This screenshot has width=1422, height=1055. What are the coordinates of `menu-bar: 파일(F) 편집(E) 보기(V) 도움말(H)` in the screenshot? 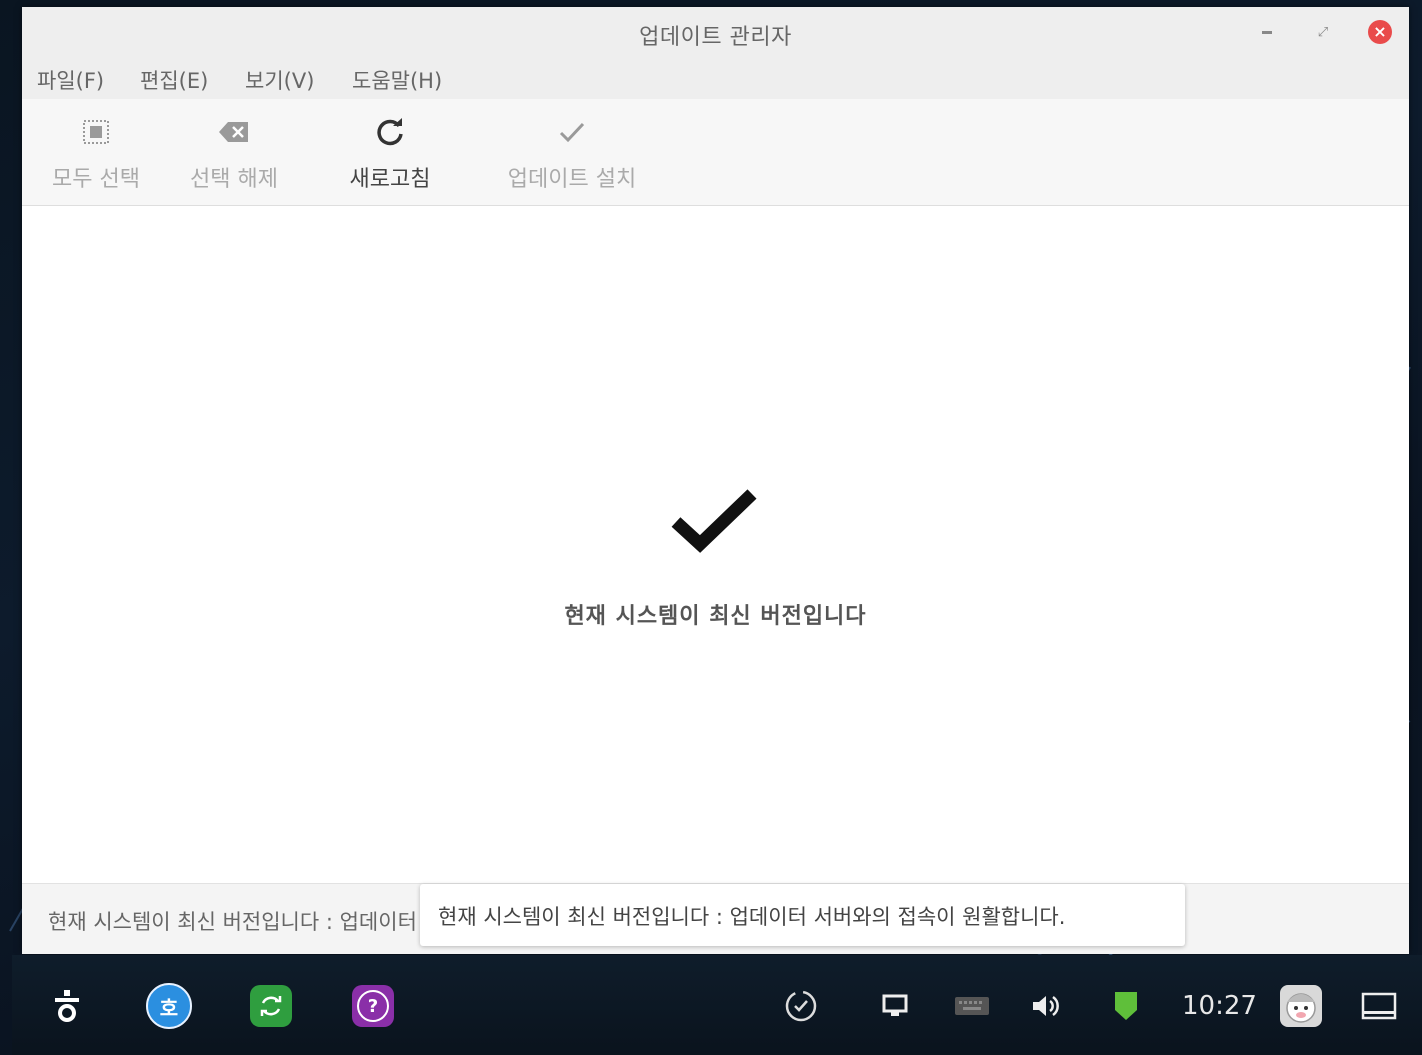 It's located at (715, 78).